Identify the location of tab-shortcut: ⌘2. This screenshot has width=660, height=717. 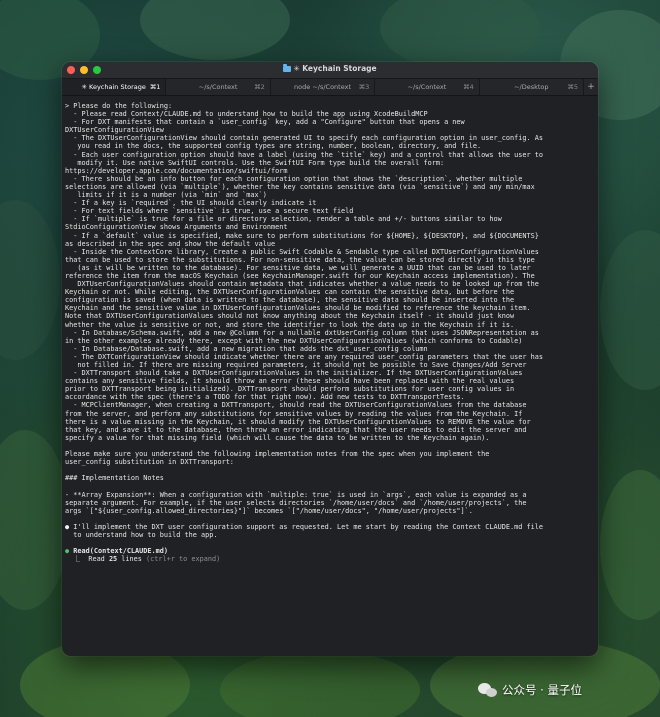
(259, 87).